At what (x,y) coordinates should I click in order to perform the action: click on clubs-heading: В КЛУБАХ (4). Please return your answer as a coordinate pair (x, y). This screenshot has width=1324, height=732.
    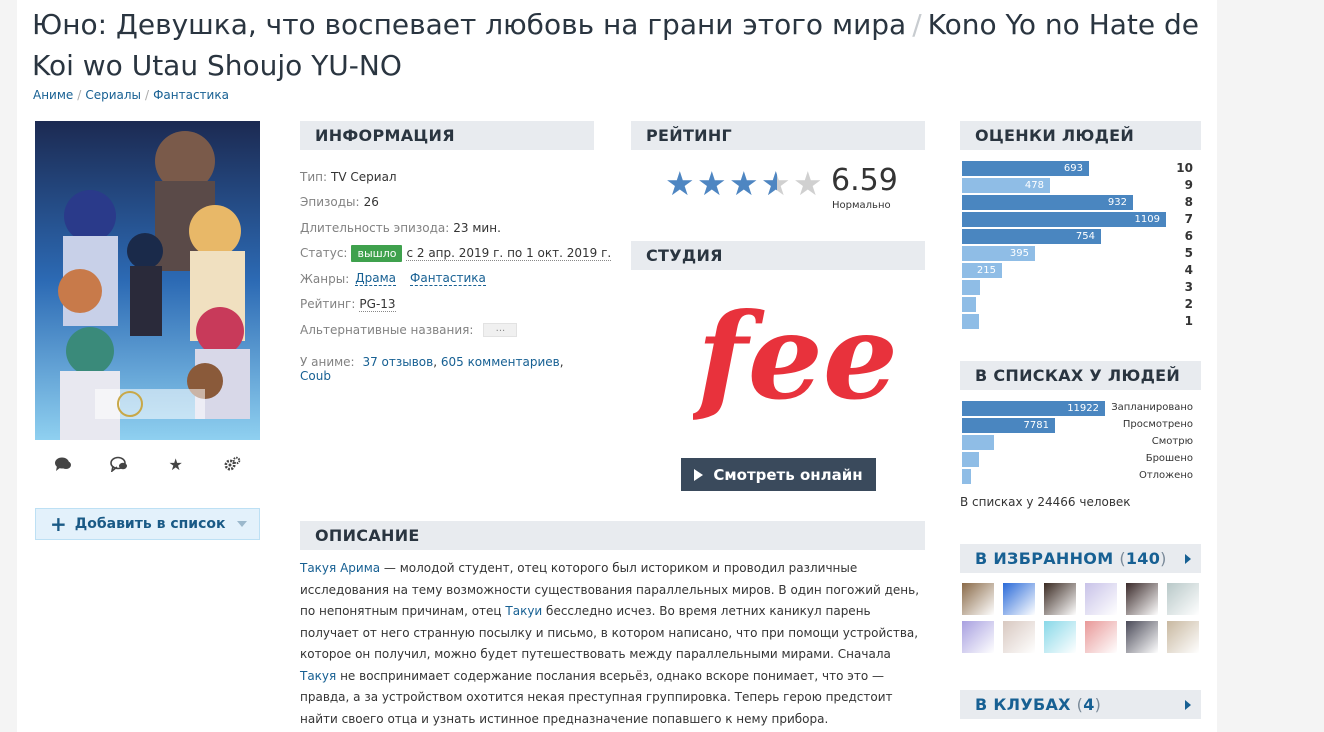
    Looking at the image, I should click on (1080, 704).